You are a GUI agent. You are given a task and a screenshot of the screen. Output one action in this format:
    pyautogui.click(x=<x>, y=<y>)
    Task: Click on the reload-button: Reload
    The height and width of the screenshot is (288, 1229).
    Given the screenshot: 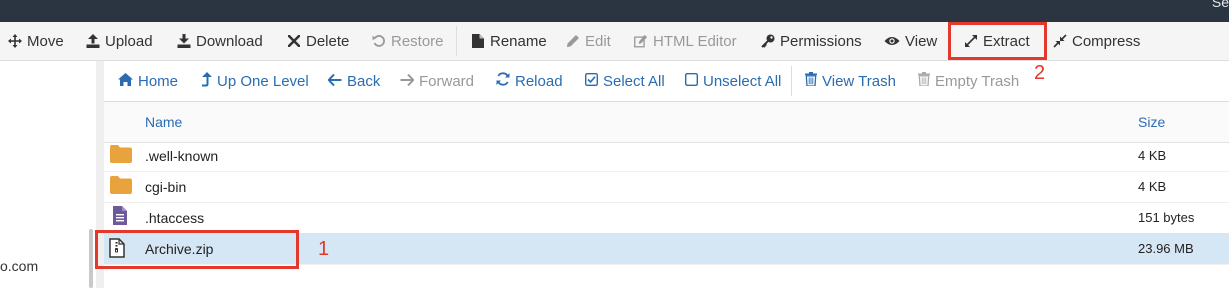 What is the action you would take?
    pyautogui.click(x=529, y=81)
    